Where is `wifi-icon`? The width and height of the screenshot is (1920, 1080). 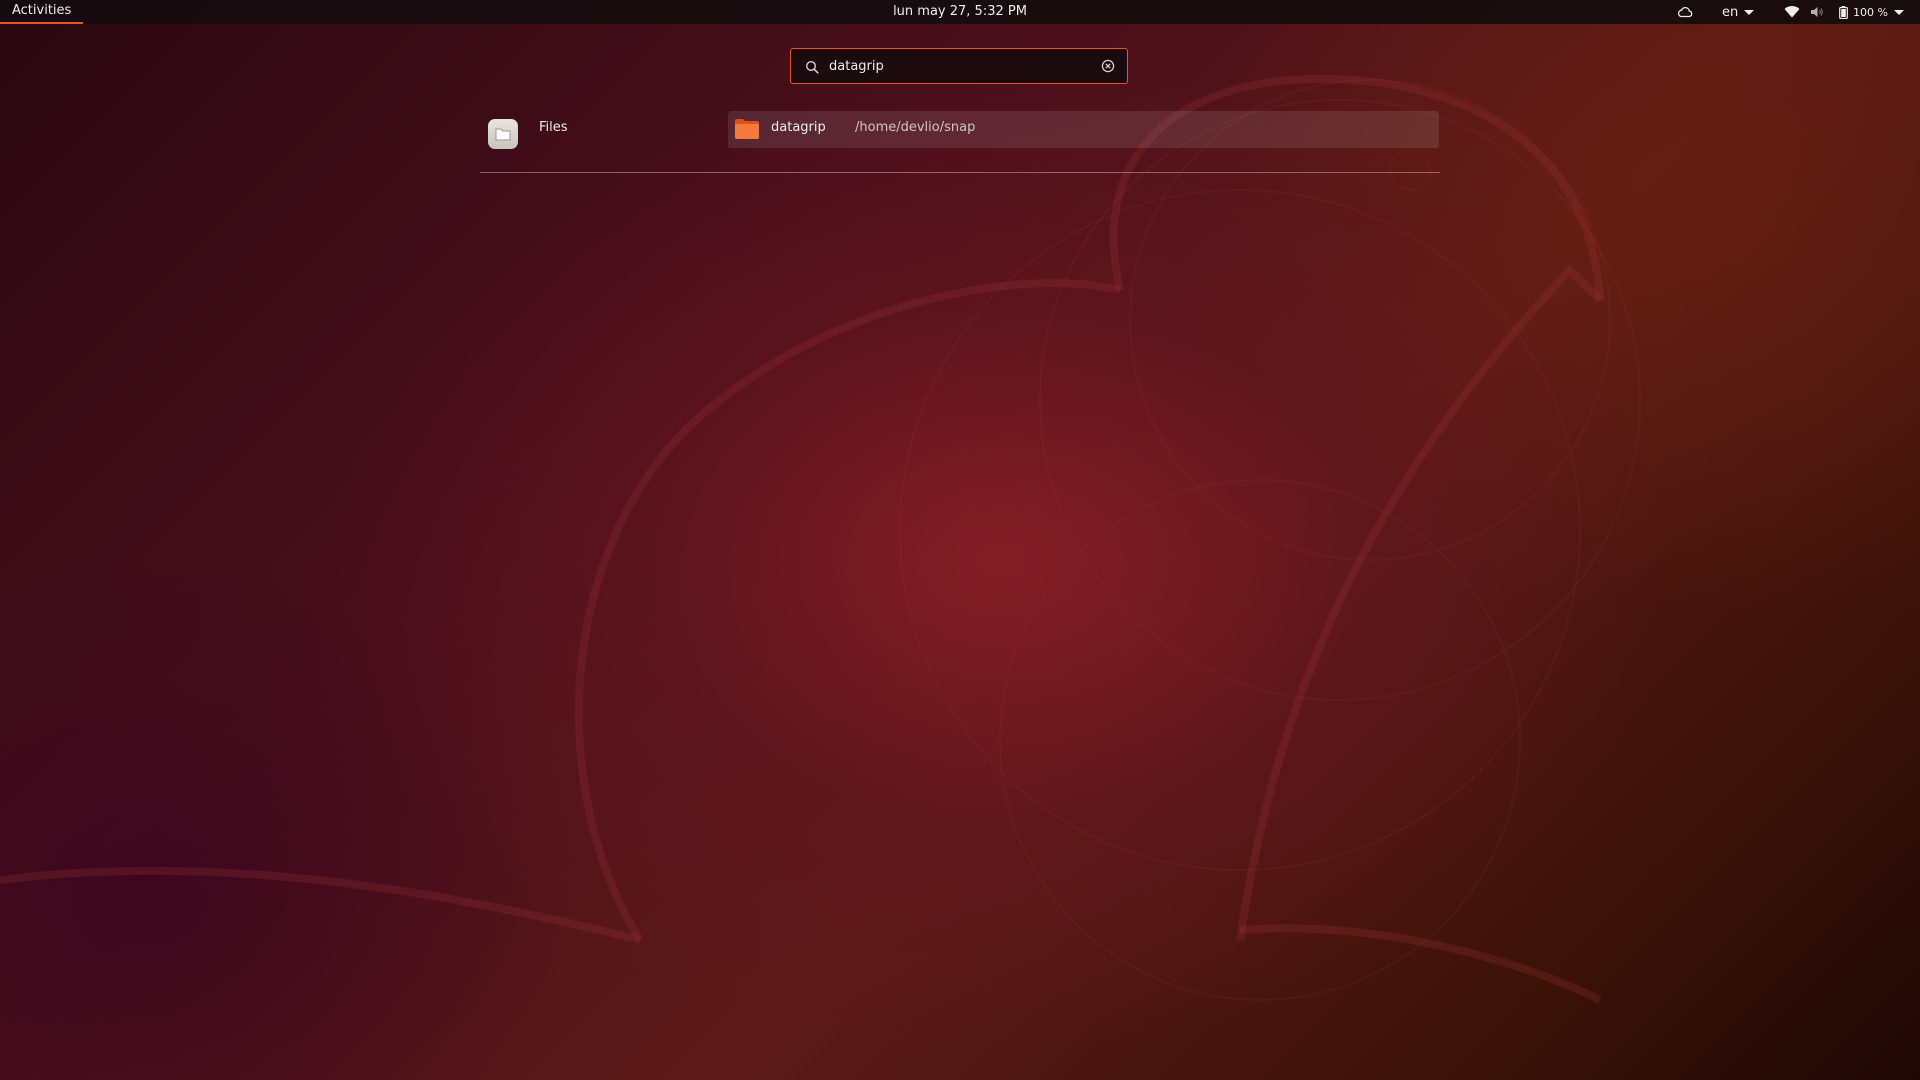
wifi-icon is located at coordinates (1792, 12).